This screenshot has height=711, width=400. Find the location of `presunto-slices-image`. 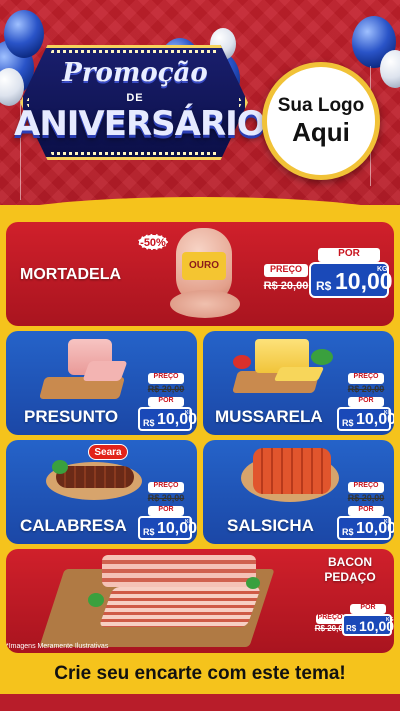

presunto-slices-image is located at coordinates (105, 371).